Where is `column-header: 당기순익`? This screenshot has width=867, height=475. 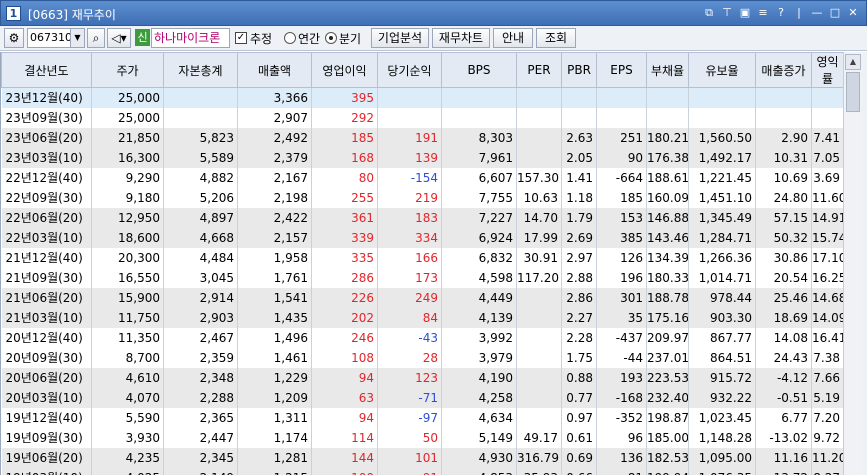 column-header: 당기순익 is located at coordinates (409, 70).